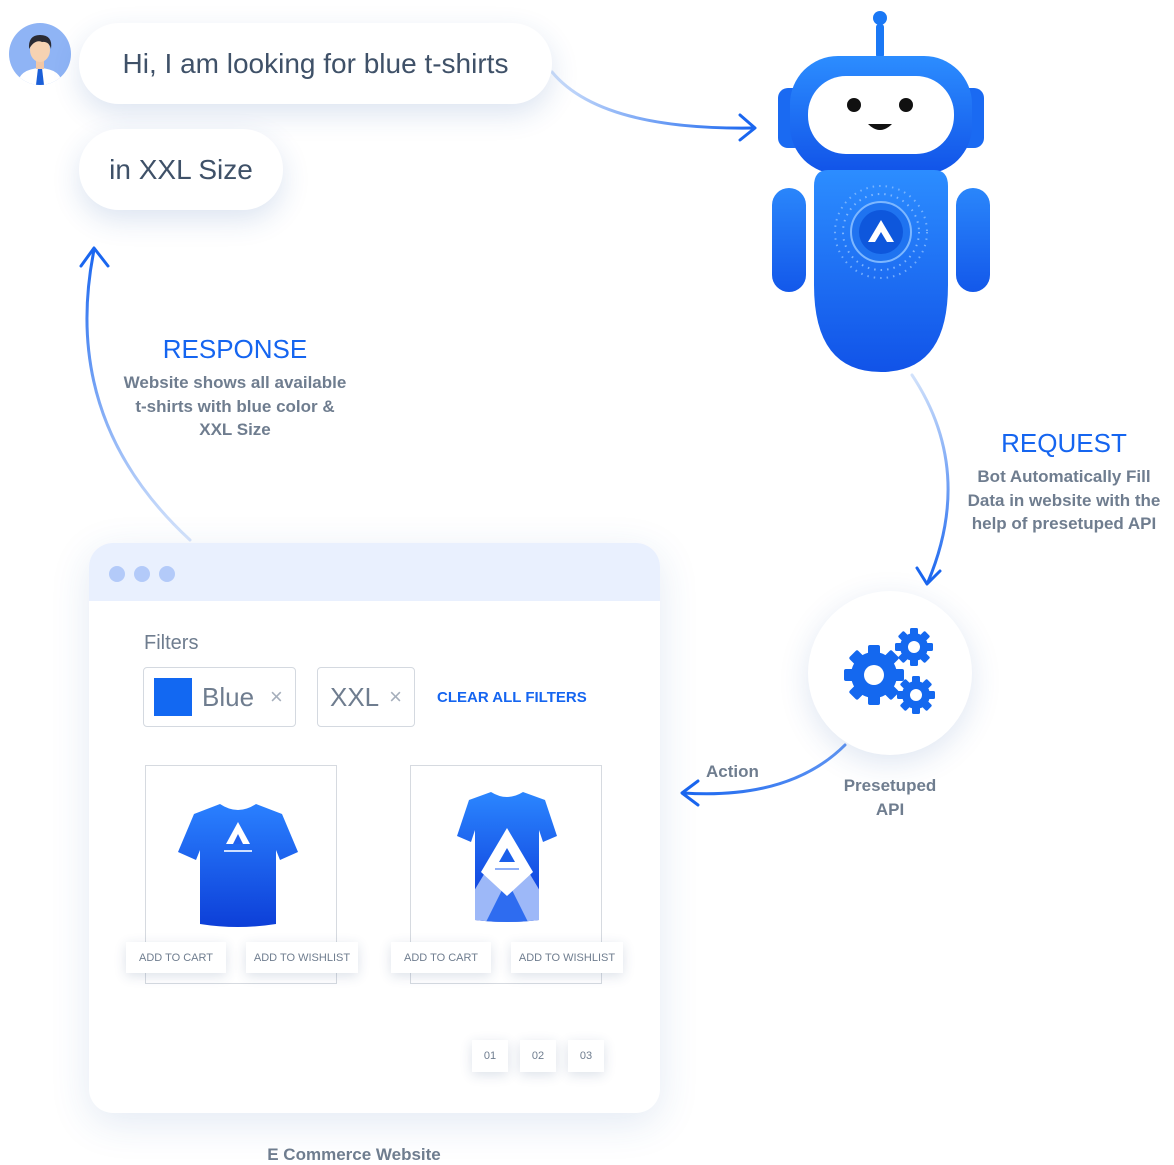  Describe the element at coordinates (171, 643) in the screenshot. I see `filters-heading: Filters` at that location.